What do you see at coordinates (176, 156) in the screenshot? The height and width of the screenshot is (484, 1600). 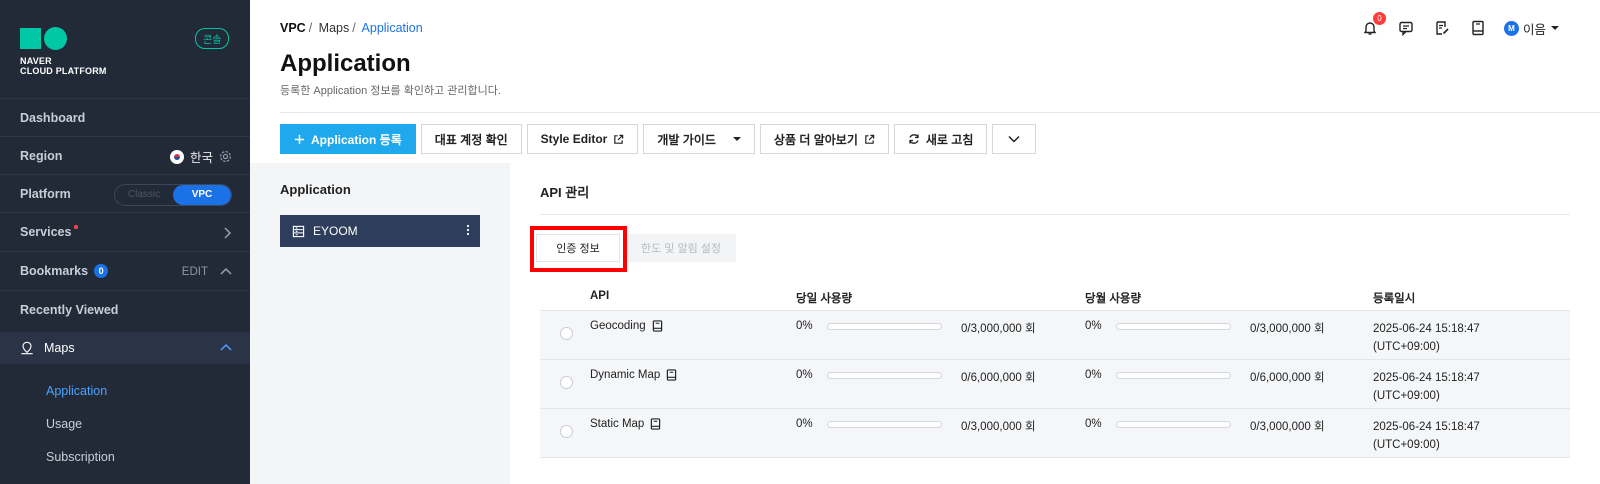 I see `korea-flag-icon` at bounding box center [176, 156].